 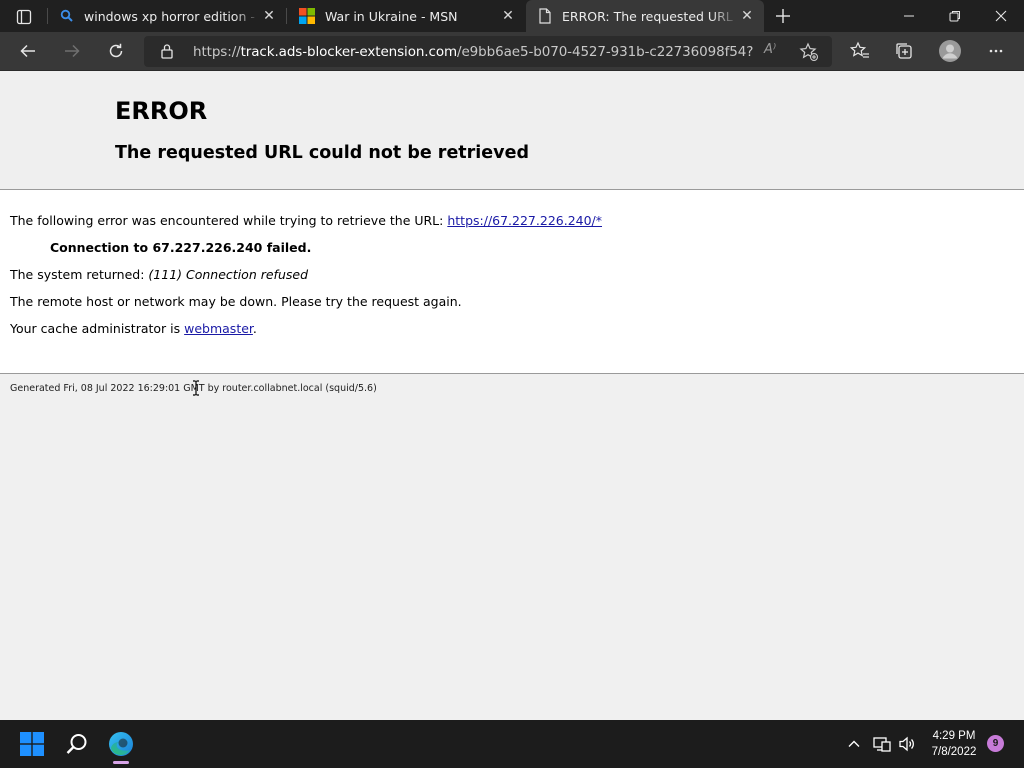 I want to click on active-app-indicator, so click(x=121, y=762).